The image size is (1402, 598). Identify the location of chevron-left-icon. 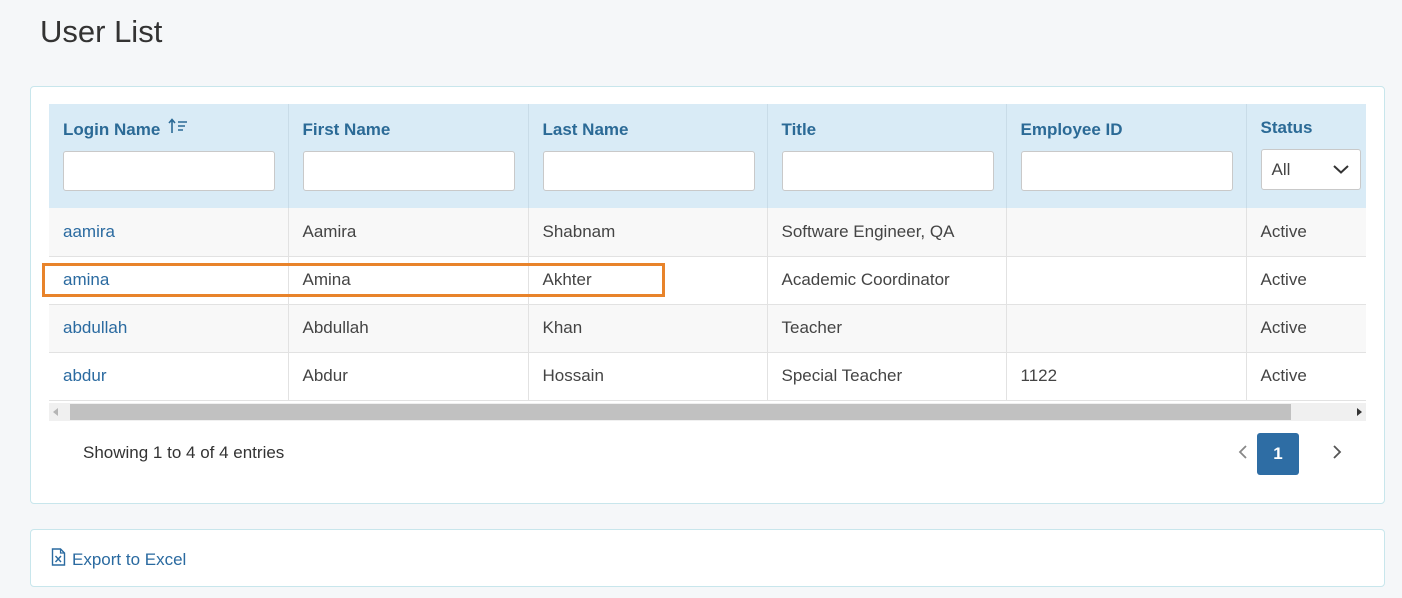
(1243, 454).